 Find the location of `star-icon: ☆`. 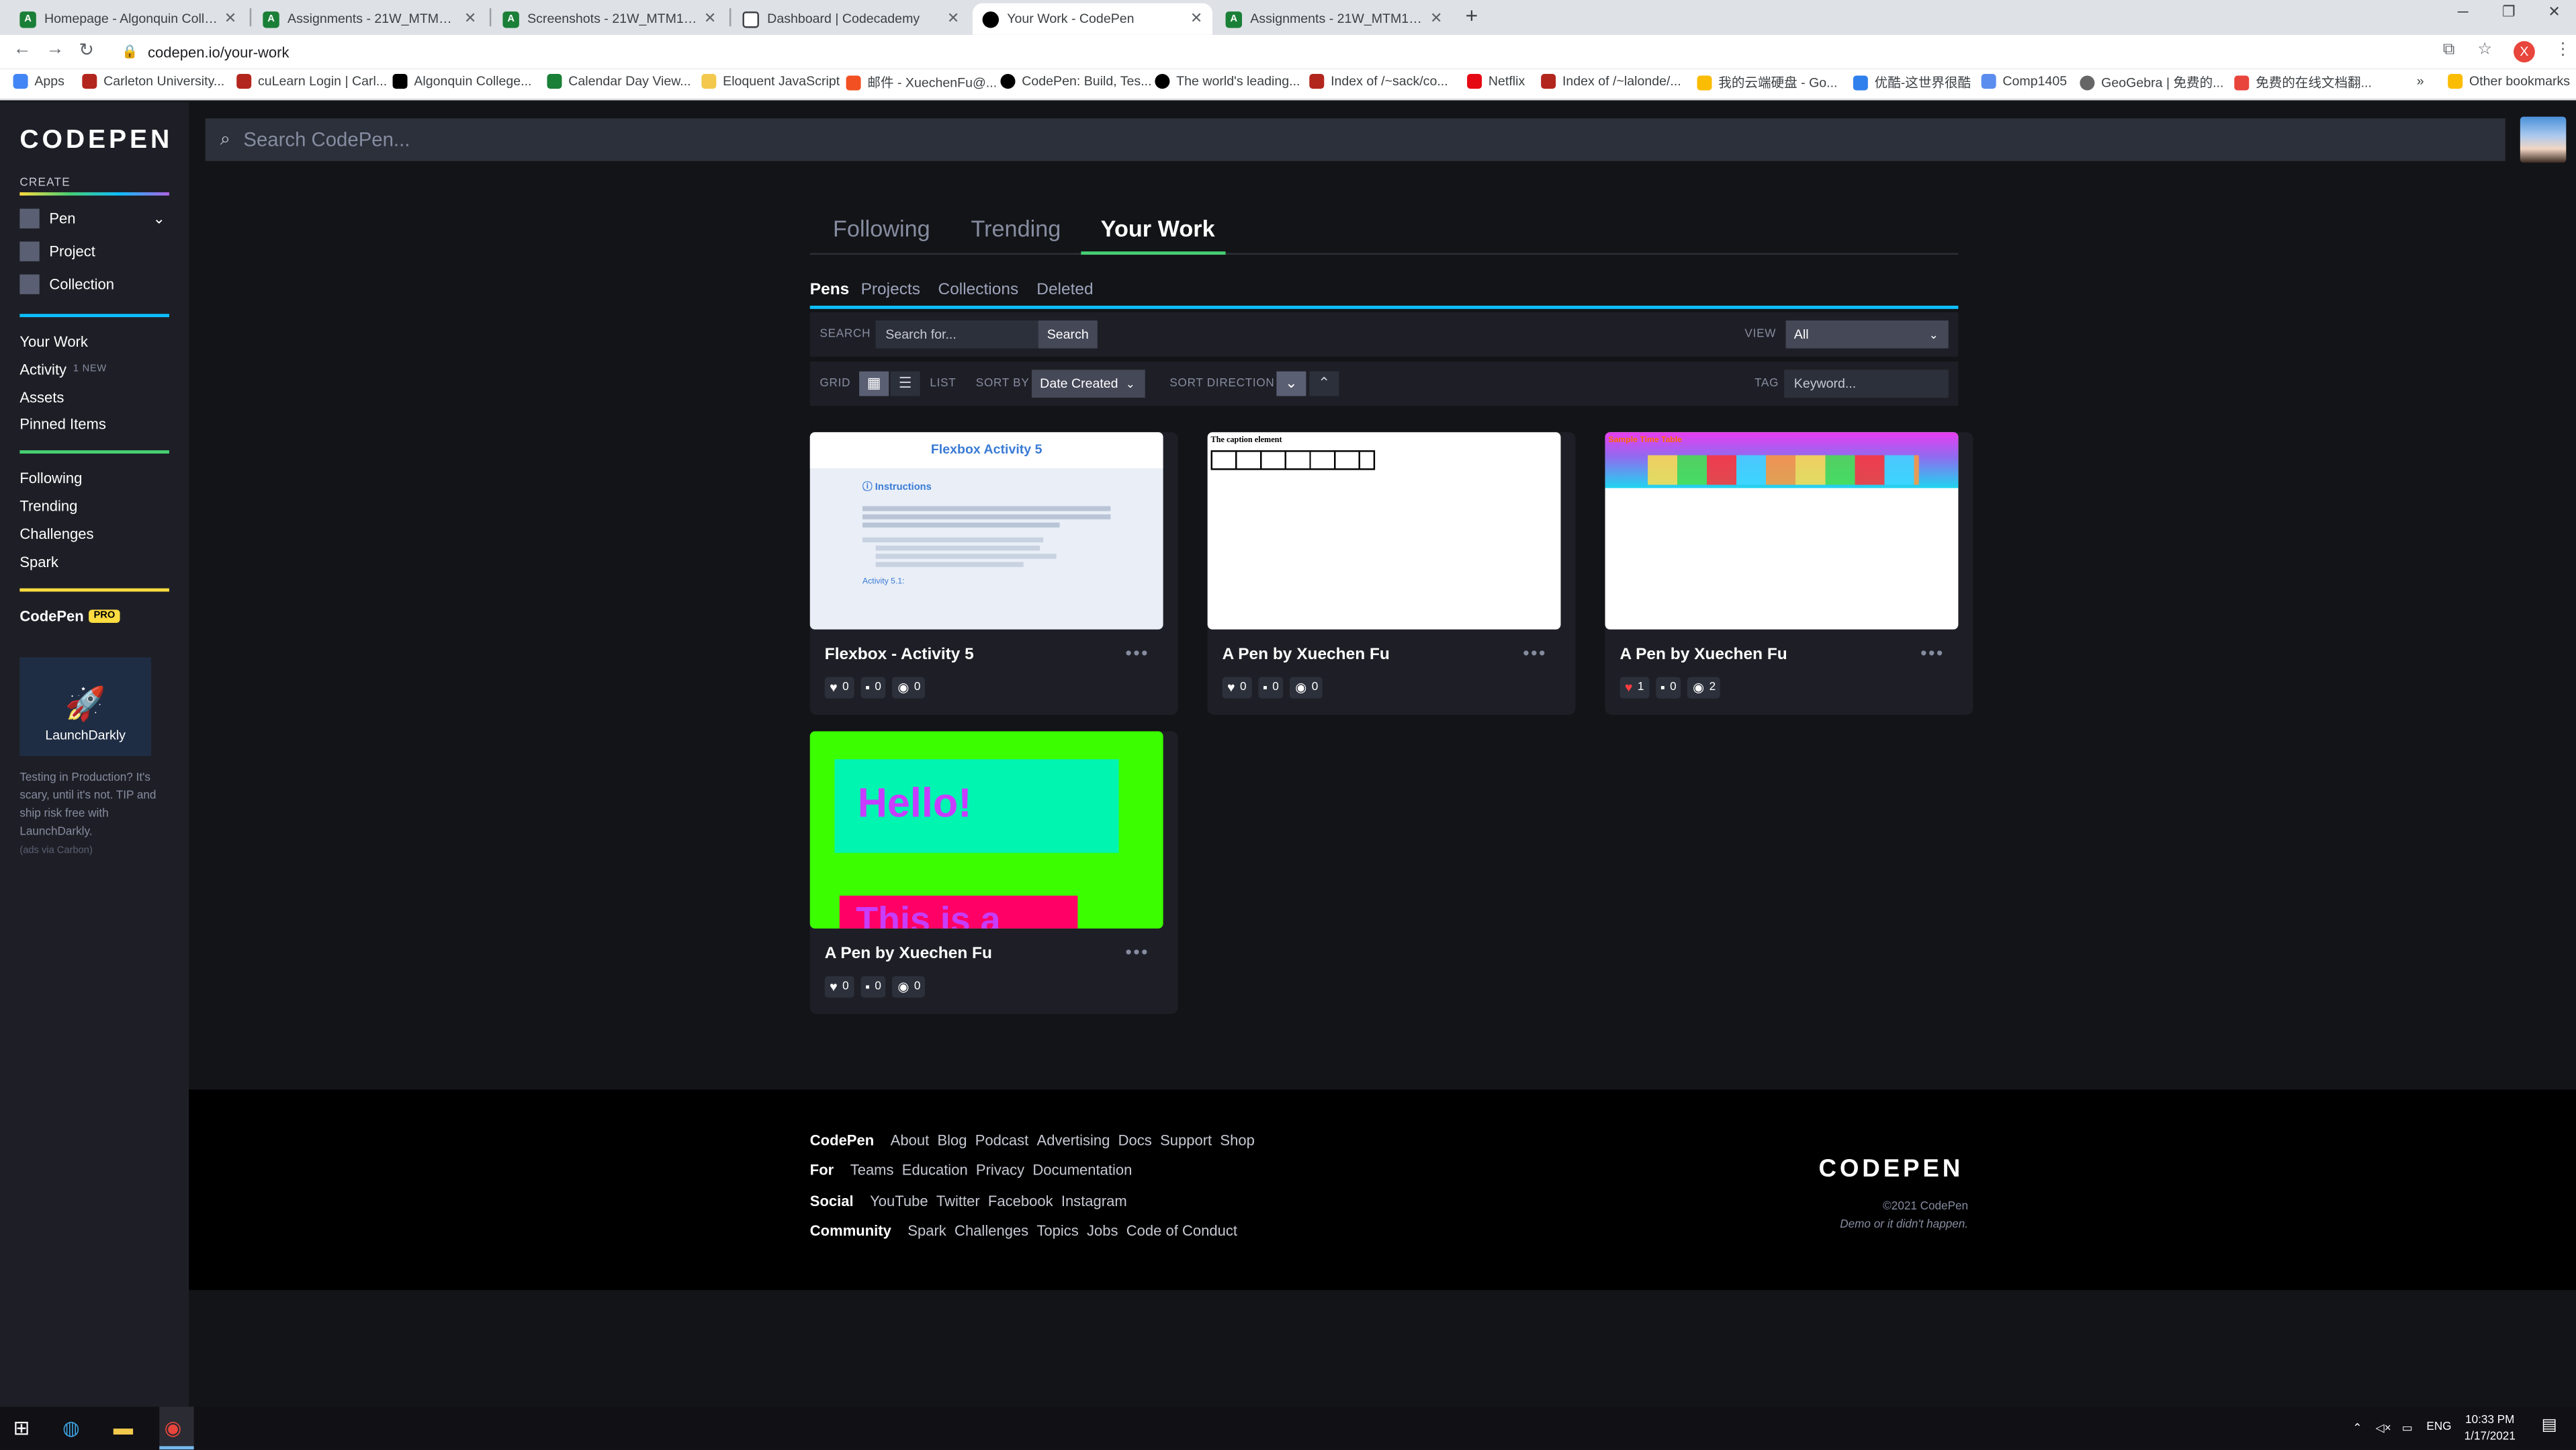

star-icon: ☆ is located at coordinates (2485, 50).